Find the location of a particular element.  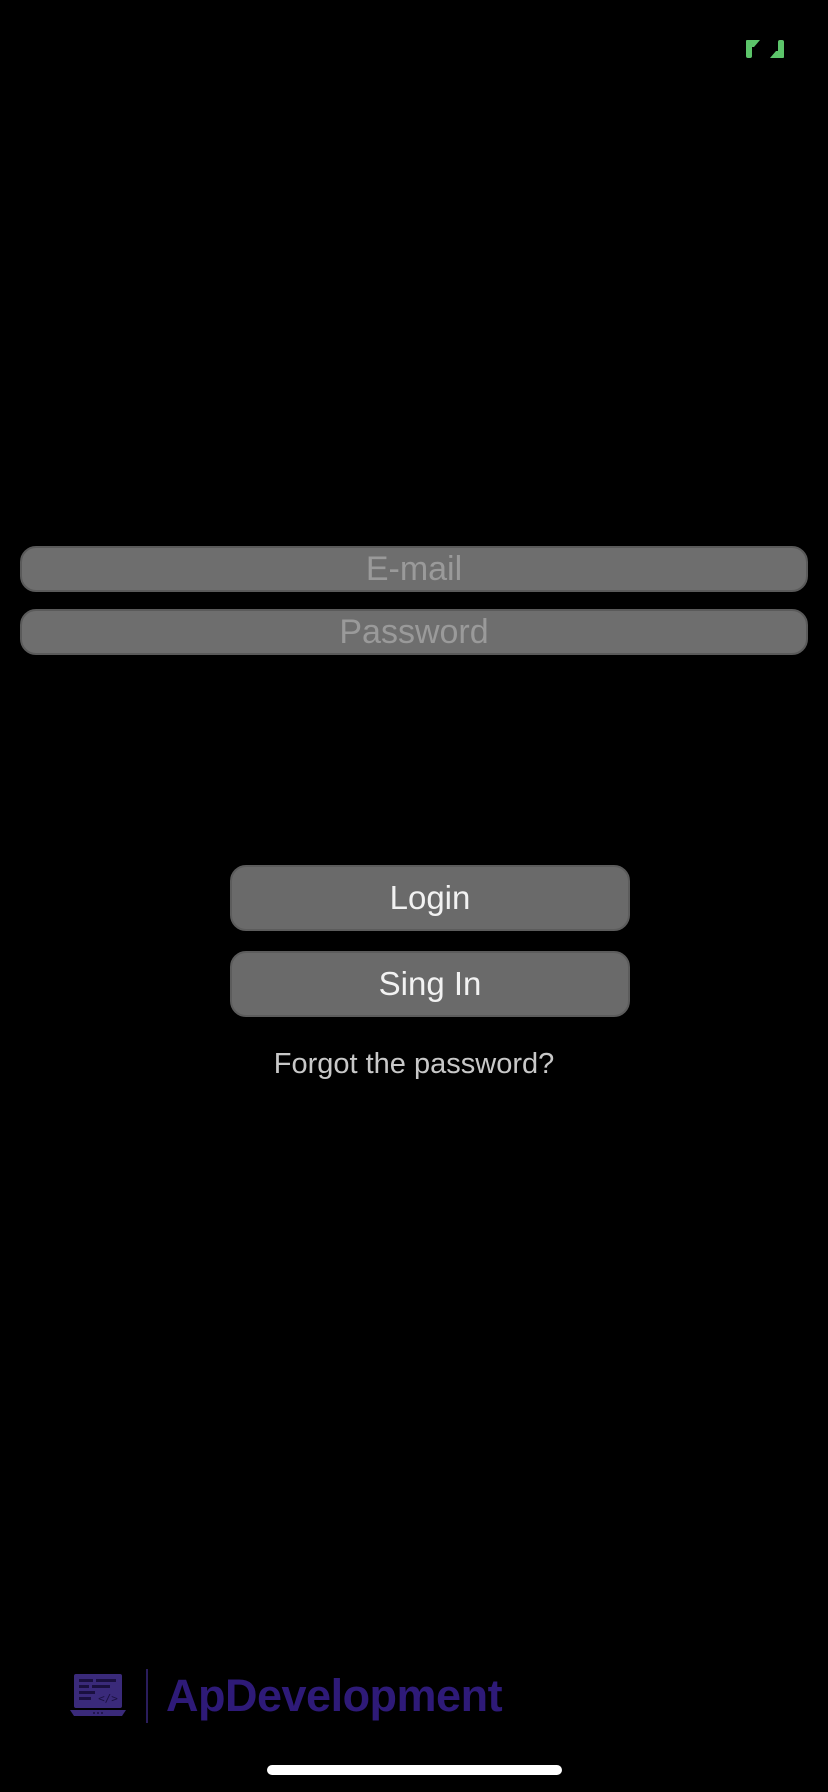

forgot-password-link: Forgot the password? is located at coordinates (414, 1064).